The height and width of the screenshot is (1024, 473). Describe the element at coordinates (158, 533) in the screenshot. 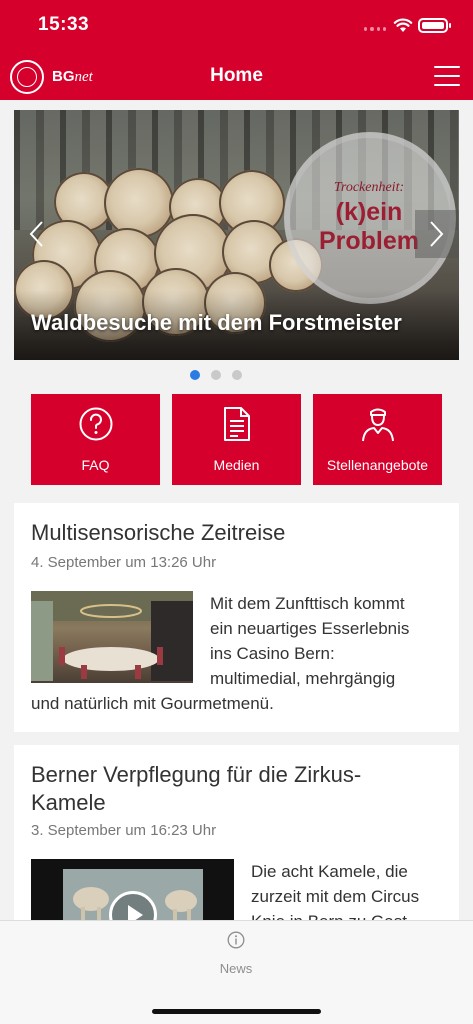

I see `news-title: Multisensorische Zeitreise` at that location.